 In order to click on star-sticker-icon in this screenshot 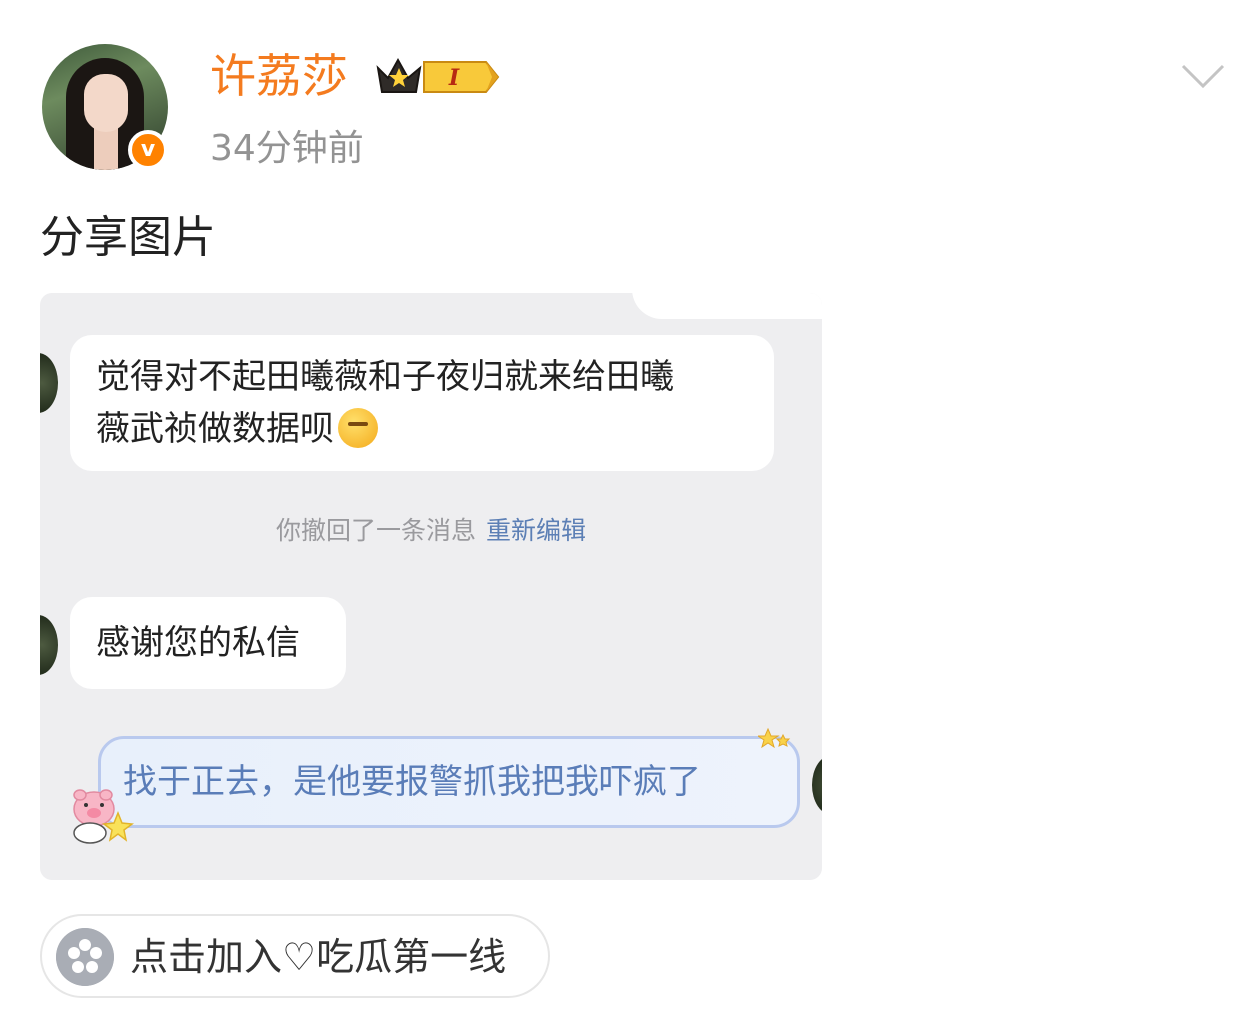, I will do `click(774, 738)`.